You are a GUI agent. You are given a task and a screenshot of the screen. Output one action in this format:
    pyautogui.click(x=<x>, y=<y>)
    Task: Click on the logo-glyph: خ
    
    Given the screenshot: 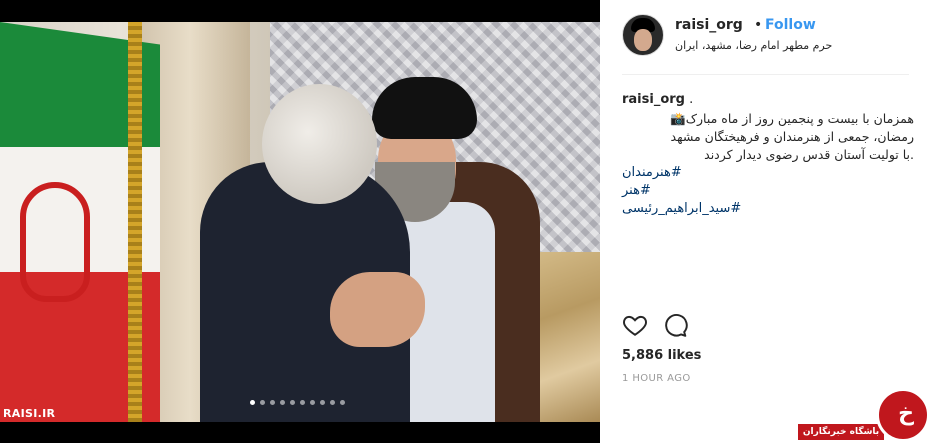 What is the action you would take?
    pyautogui.click(x=906, y=413)
    